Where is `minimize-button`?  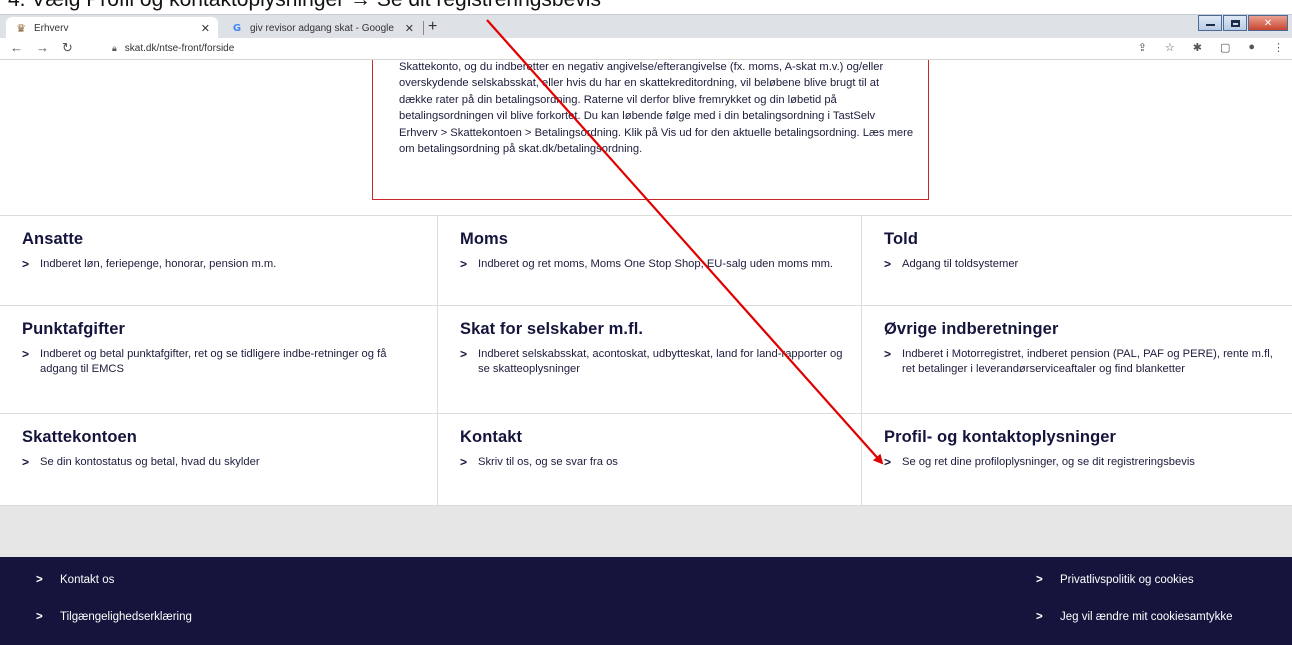 minimize-button is located at coordinates (1210, 23).